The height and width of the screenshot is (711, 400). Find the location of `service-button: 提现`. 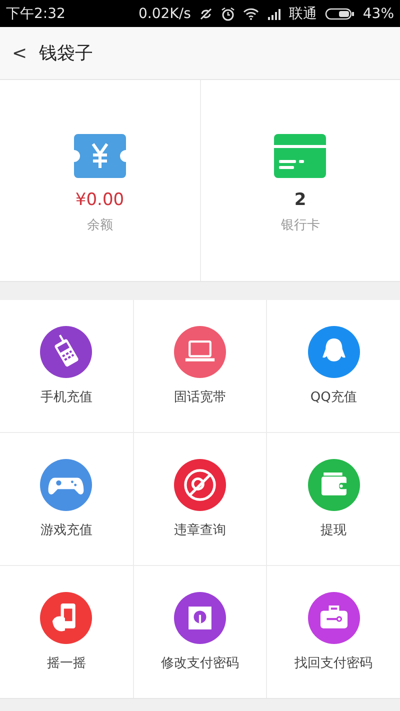

service-button: 提现 is located at coordinates (333, 499).